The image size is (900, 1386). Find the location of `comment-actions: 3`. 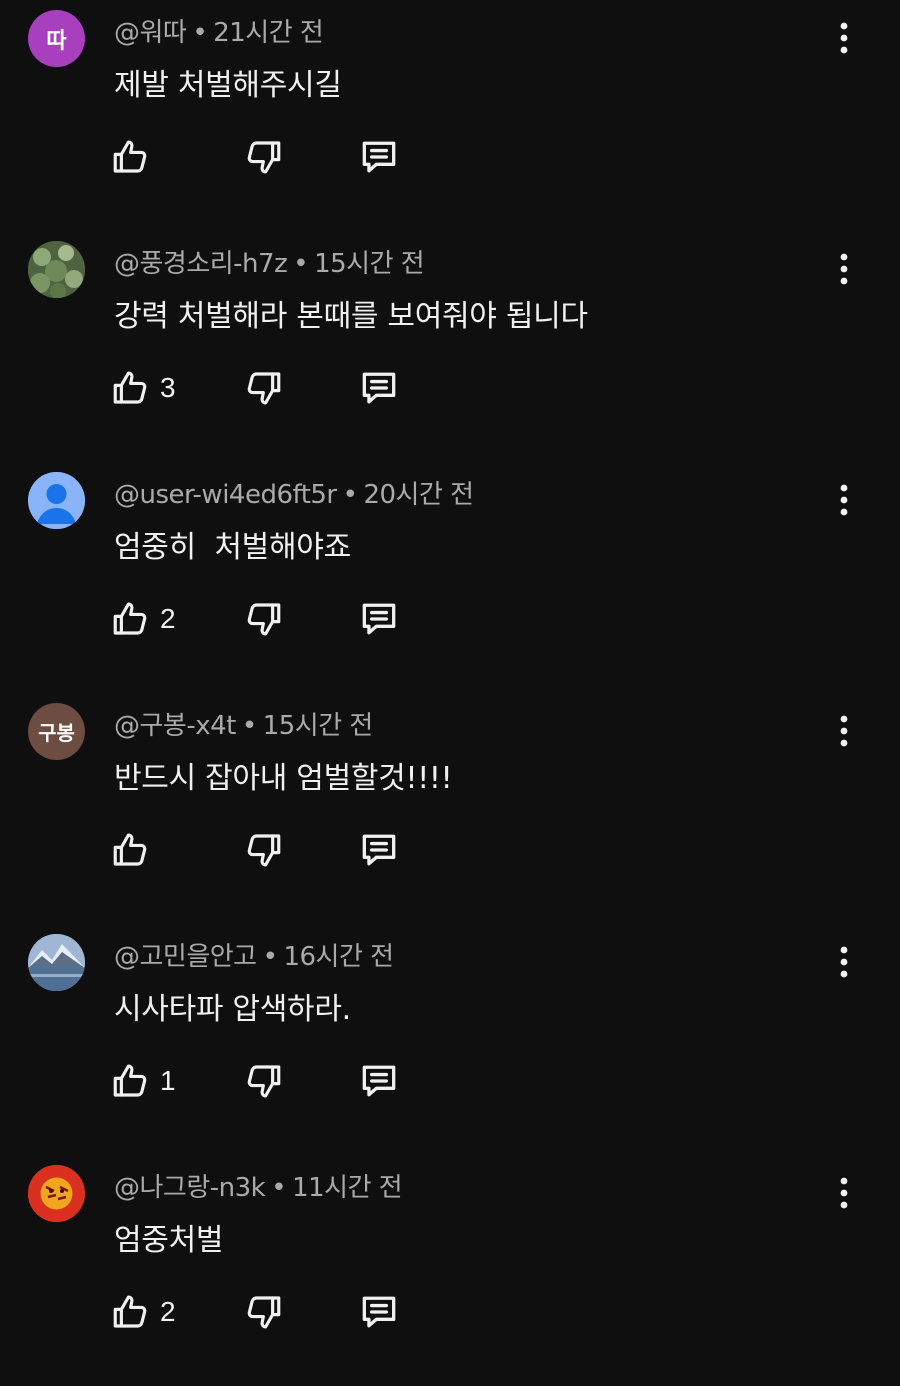

comment-actions: 3 is located at coordinates (270, 388).